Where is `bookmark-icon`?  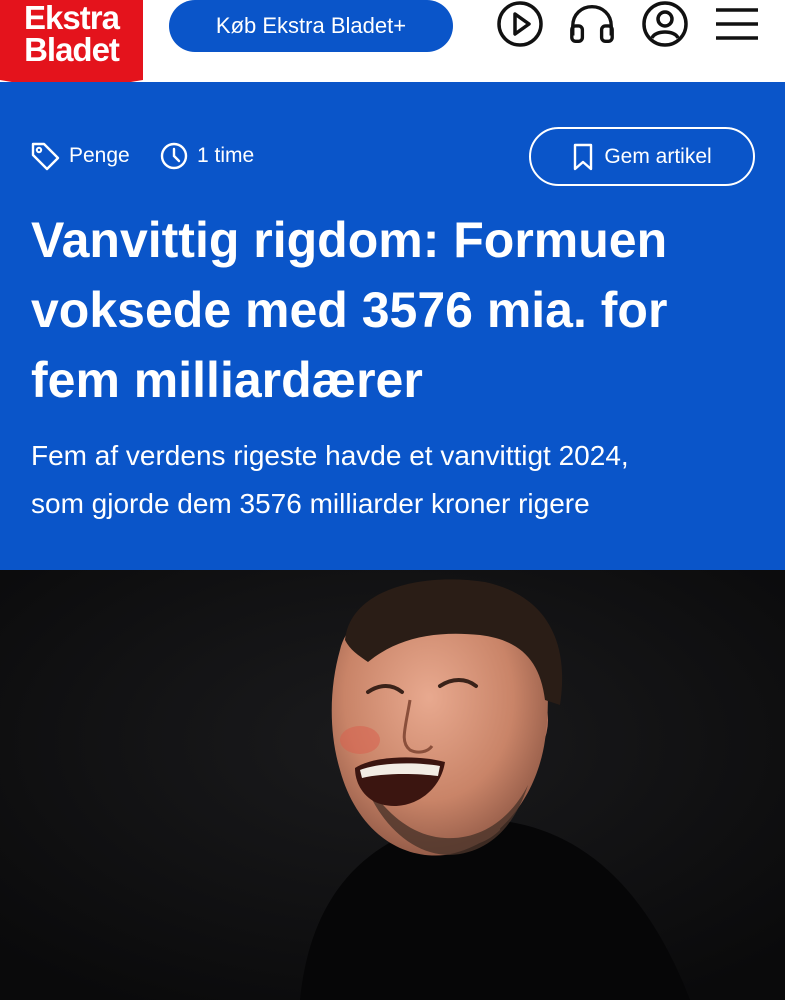
bookmark-icon is located at coordinates (583, 156).